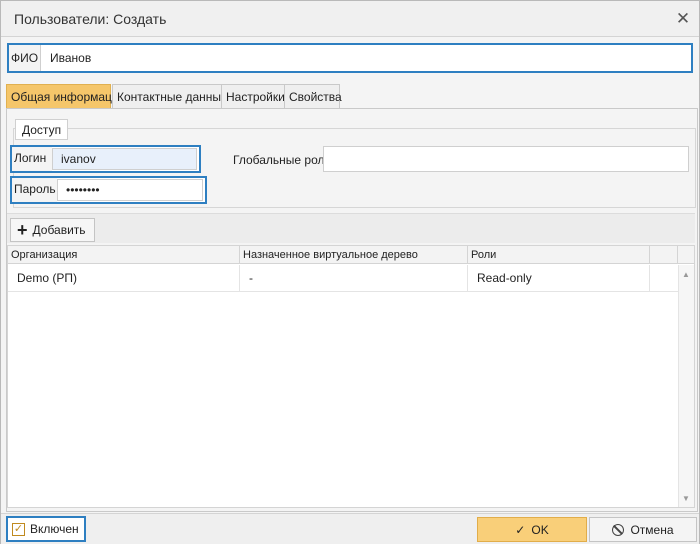 This screenshot has height=544, width=700. What do you see at coordinates (170, 96) in the screenshot?
I see `tab-contact-data: Контактные данные` at bounding box center [170, 96].